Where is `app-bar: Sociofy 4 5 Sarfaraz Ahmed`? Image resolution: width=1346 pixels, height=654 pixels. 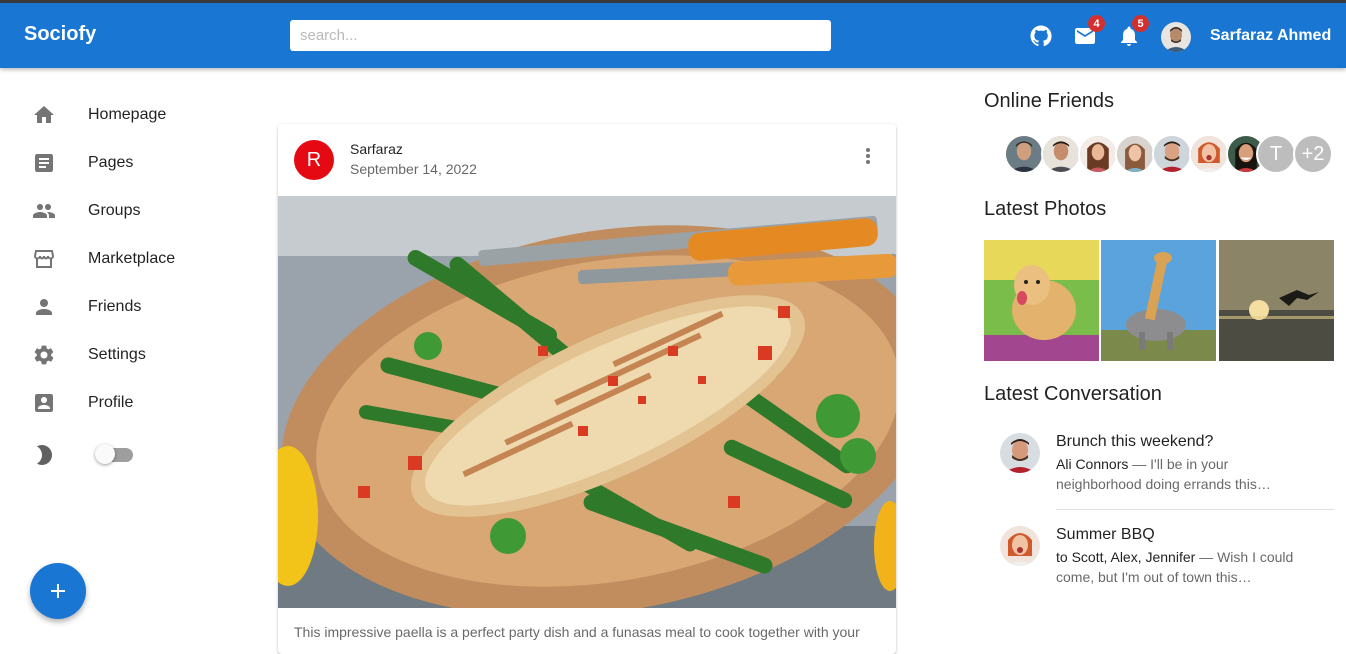 app-bar: Sociofy 4 5 Sarfaraz Ahmed is located at coordinates (673, 35).